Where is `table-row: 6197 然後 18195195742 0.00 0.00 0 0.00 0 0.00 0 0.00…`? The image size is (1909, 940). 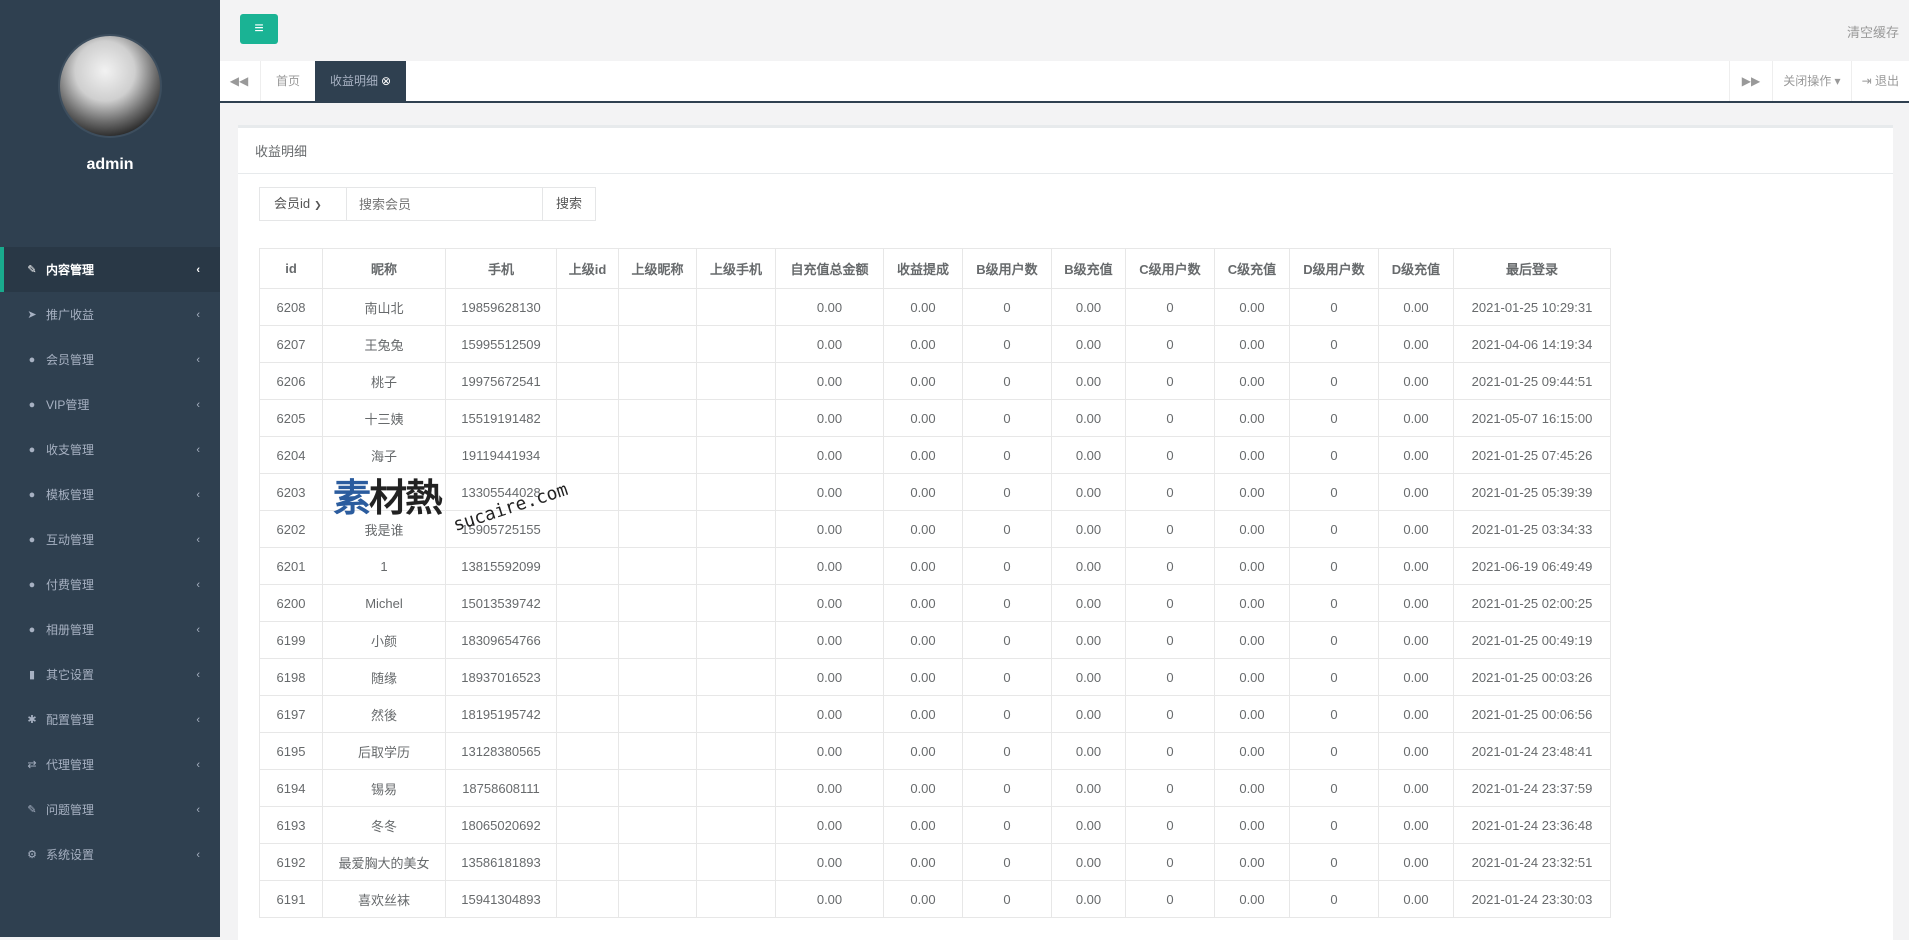
table-row: 6197 然後 18195195742 0.00 0.00 0 0.00 0 0.00 0 0.00… is located at coordinates (935, 714).